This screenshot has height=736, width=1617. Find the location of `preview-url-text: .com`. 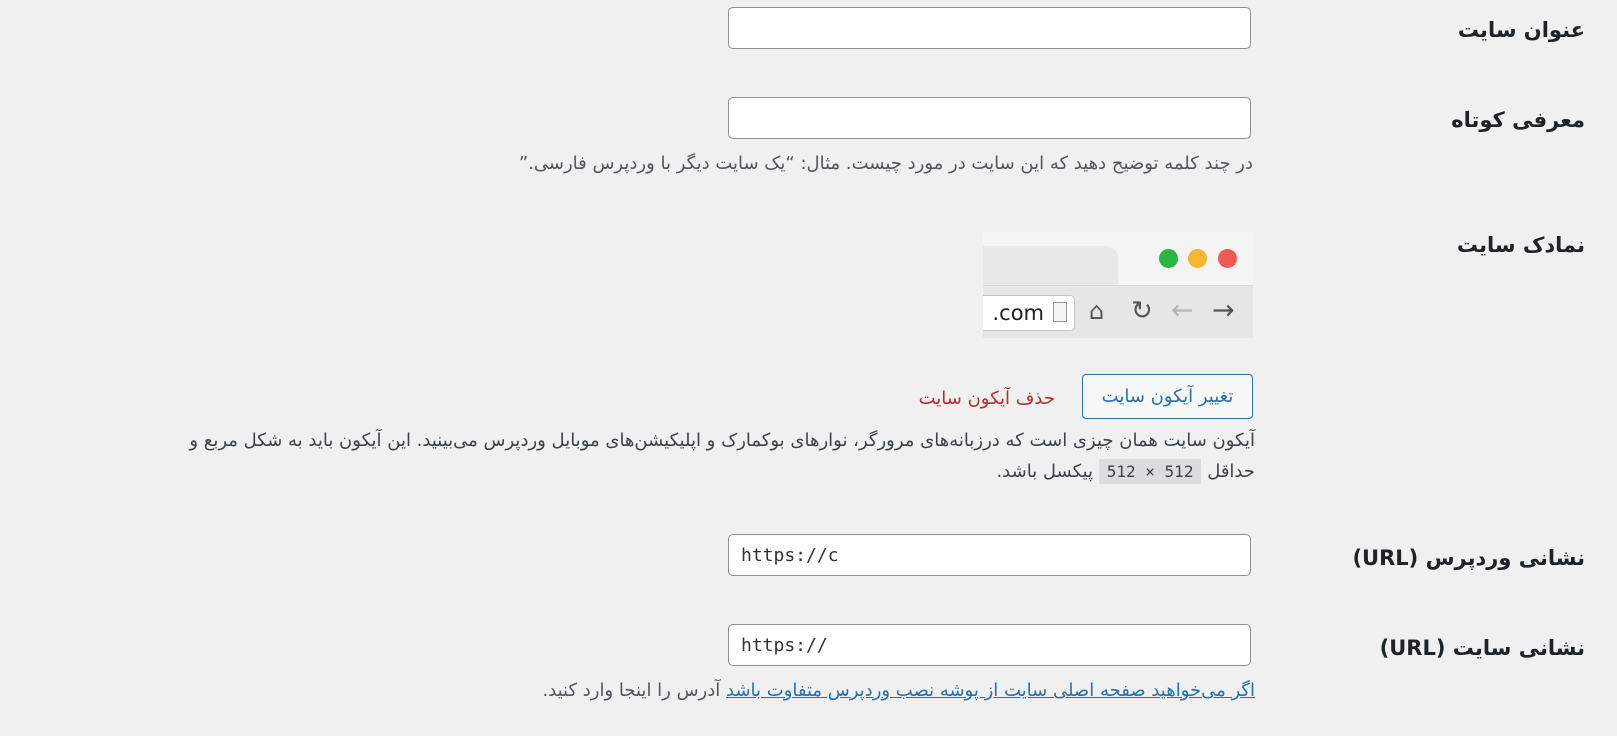

preview-url-text: .com is located at coordinates (1018, 313).